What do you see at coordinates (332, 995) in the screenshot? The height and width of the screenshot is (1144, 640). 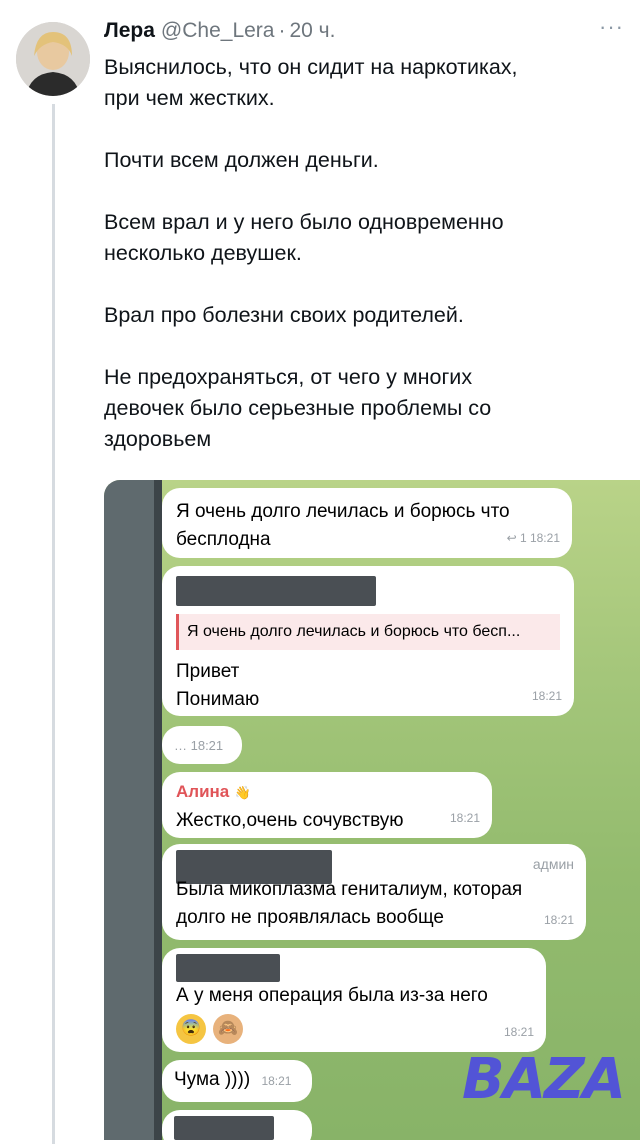 I see `message-text: А у меня операция была из-за него` at bounding box center [332, 995].